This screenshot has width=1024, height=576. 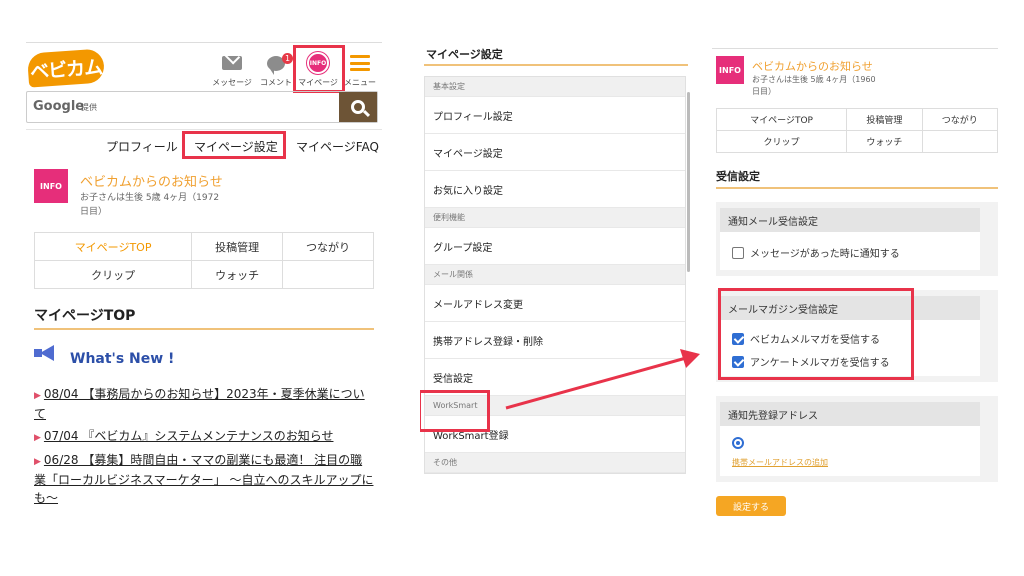 I want to click on comment-count-badge: 1, so click(x=287, y=58).